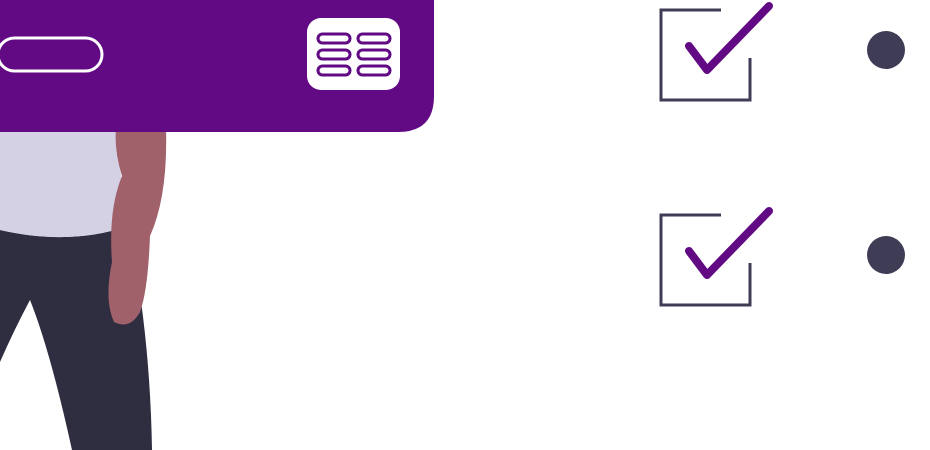 This screenshot has width=930, height=450. I want to click on person-shirt, so click(64, 183).